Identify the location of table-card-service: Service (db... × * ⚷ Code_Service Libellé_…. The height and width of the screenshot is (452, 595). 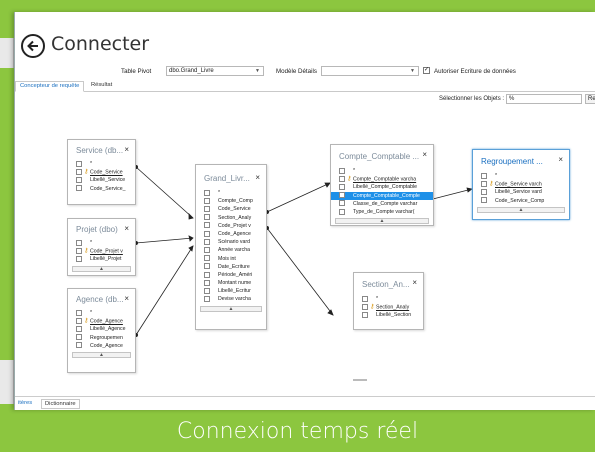
(101, 172).